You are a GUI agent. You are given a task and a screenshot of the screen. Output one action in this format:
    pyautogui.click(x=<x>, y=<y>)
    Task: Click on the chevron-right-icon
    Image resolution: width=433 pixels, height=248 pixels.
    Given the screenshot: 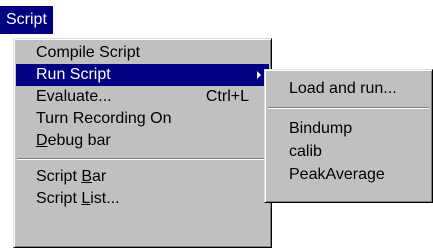 What is the action you would take?
    pyautogui.click(x=259, y=75)
    